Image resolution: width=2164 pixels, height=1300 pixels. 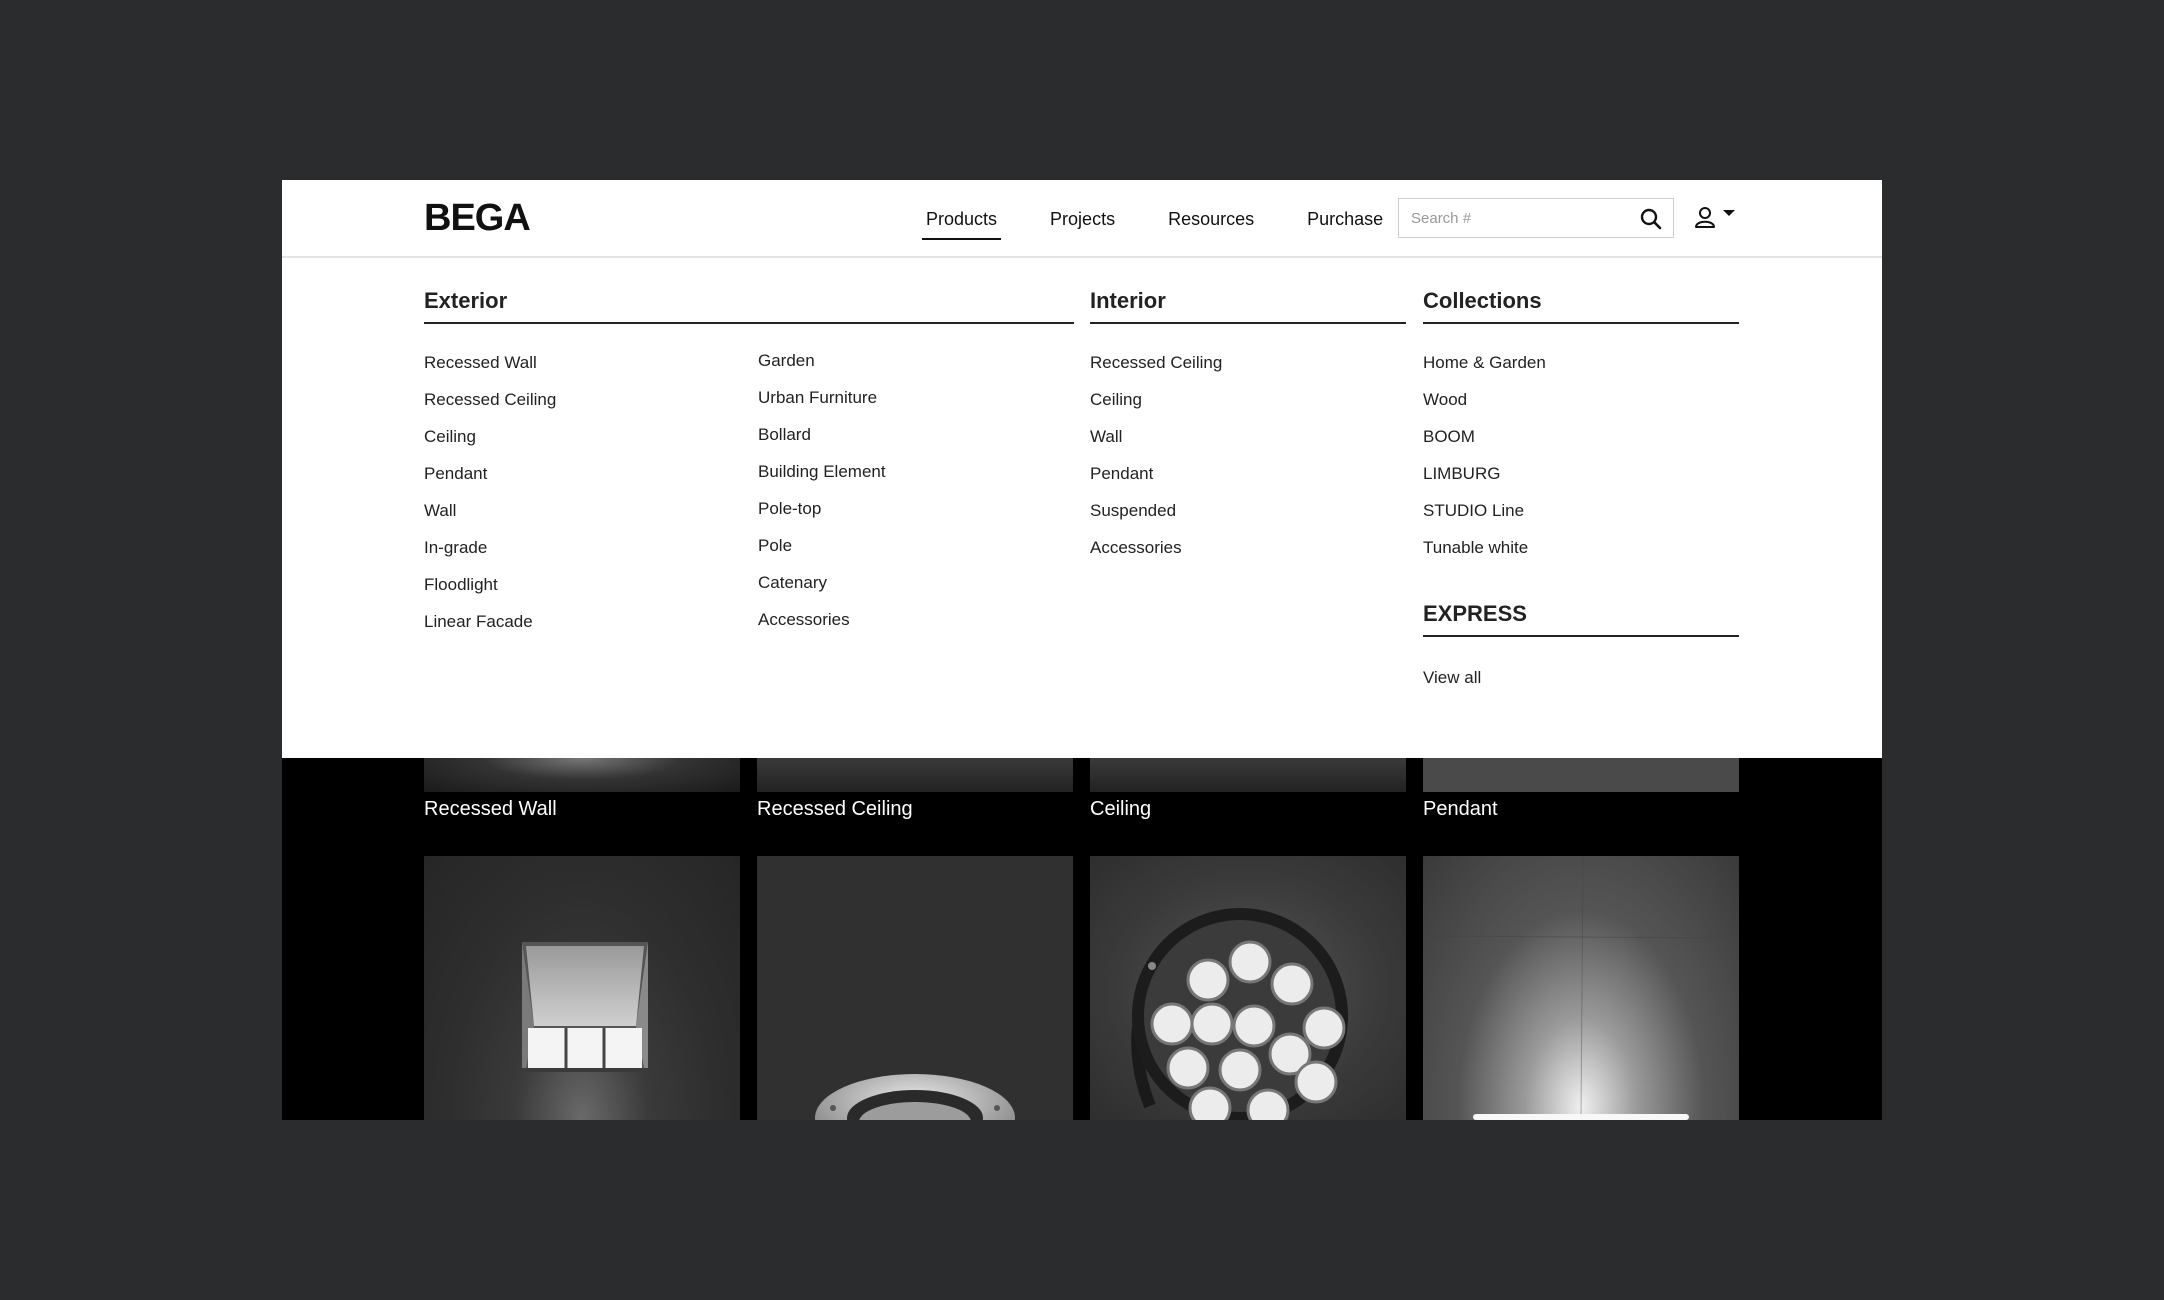 What do you see at coordinates (1120, 809) in the screenshot?
I see `tile-label-ceiling: Ceiling` at bounding box center [1120, 809].